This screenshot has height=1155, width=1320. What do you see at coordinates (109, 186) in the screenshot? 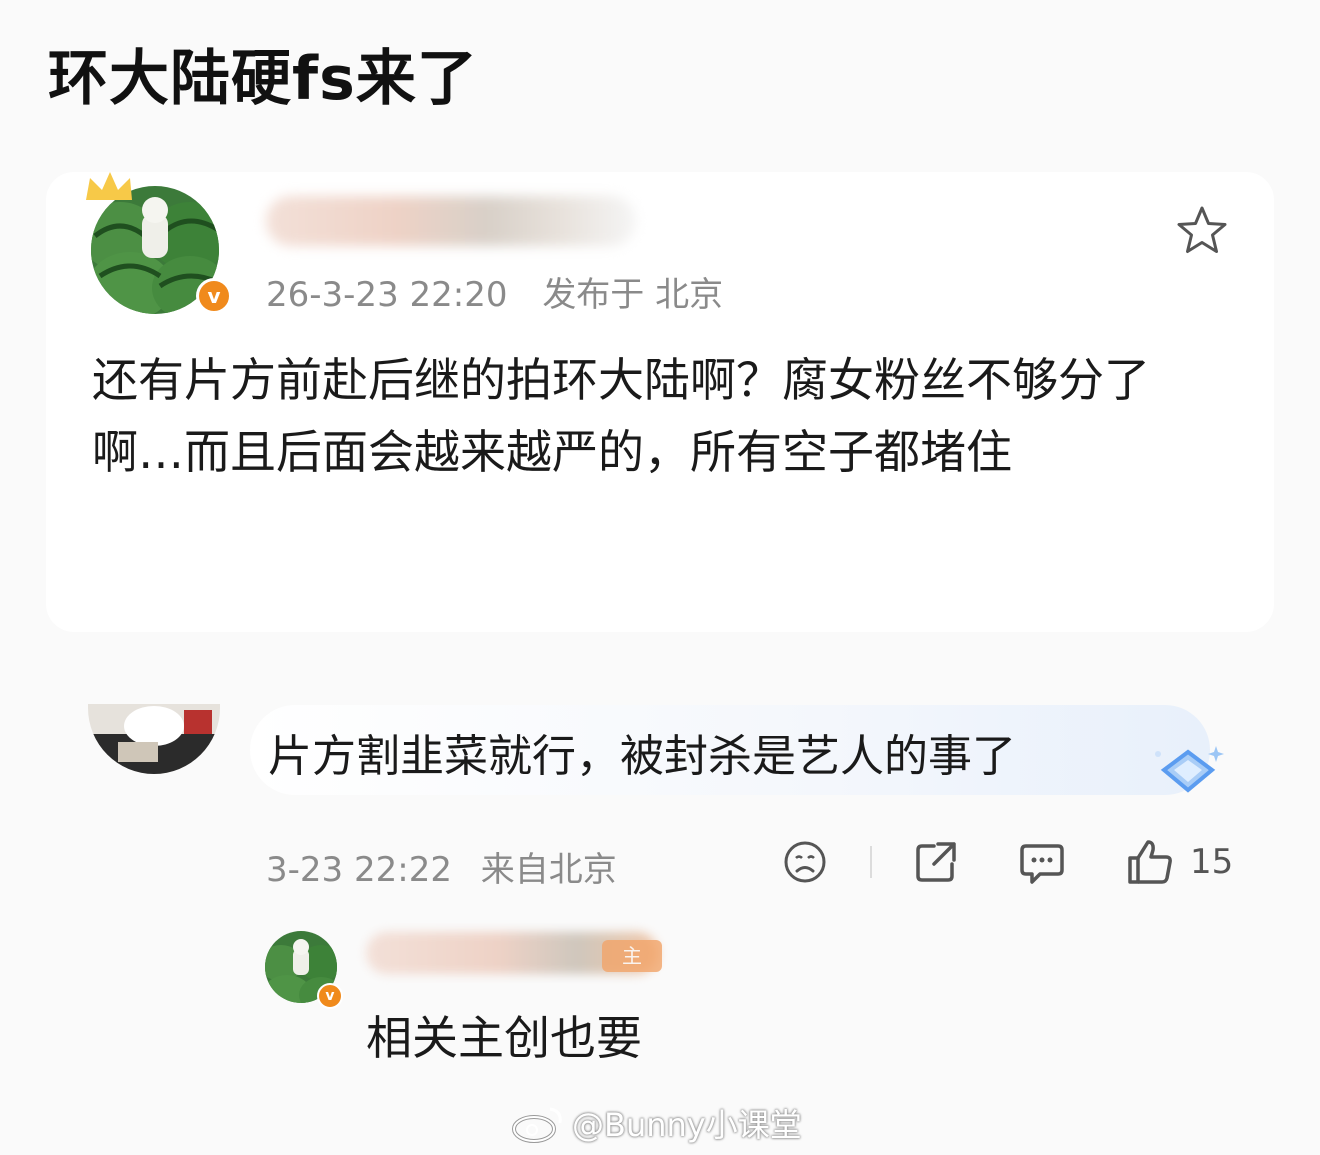
I see `crown-icon` at bounding box center [109, 186].